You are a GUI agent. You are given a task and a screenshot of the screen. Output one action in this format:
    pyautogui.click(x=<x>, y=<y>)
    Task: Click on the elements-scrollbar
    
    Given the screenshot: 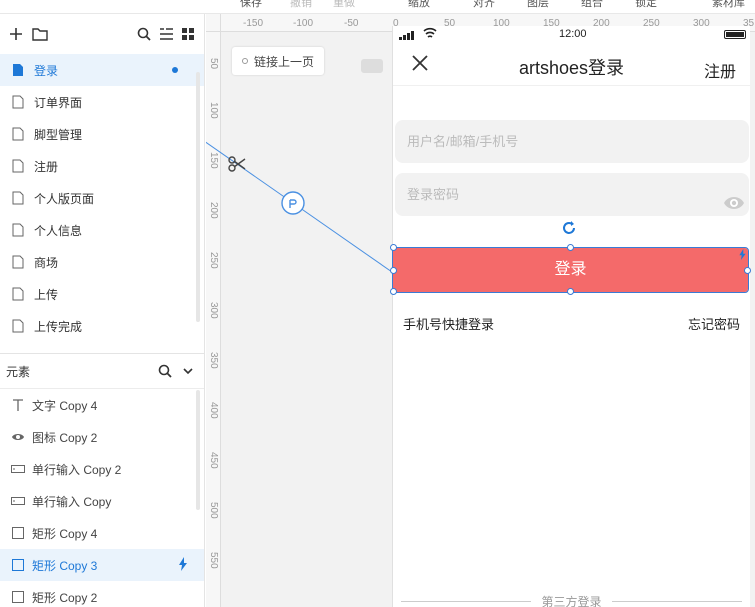 What is the action you would take?
    pyautogui.click(x=198, y=450)
    